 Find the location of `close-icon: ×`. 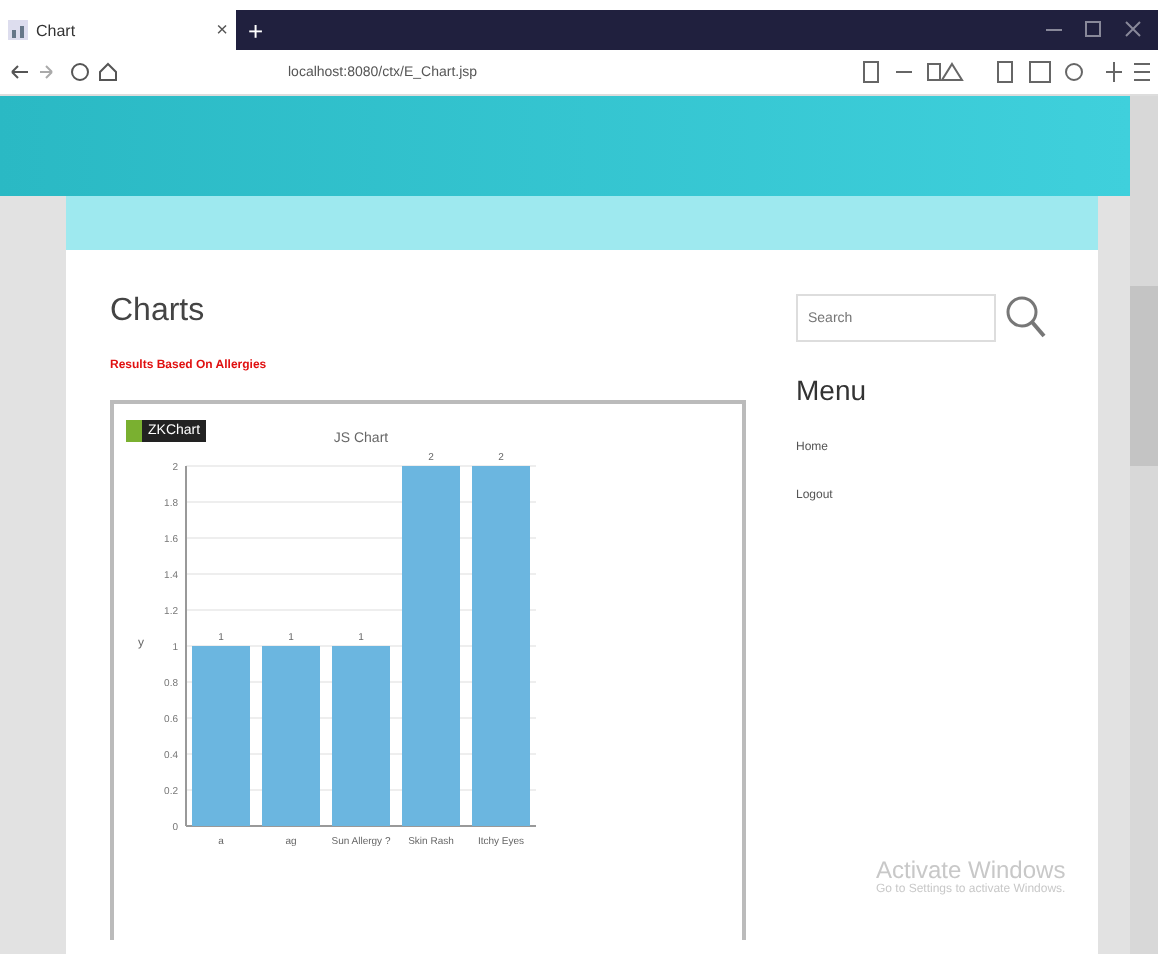

close-icon: × is located at coordinates (222, 30).